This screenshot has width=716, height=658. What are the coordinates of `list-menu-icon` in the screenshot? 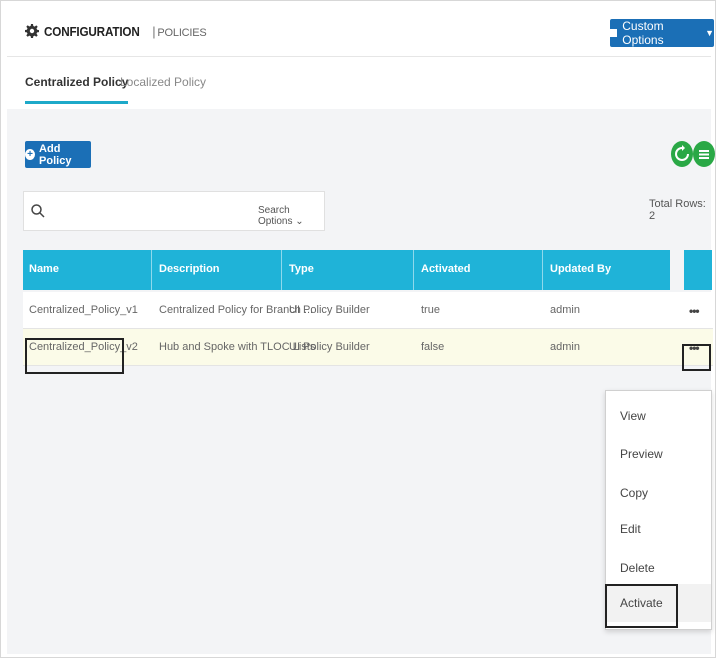 It's located at (704, 154).